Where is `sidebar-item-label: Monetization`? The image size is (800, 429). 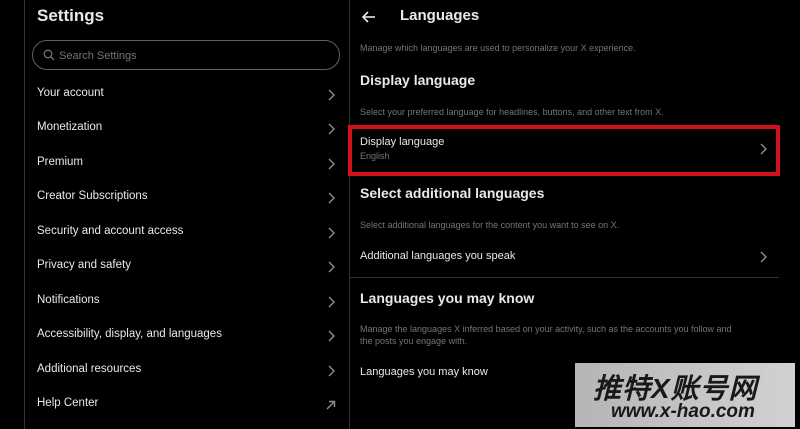 sidebar-item-label: Monetization is located at coordinates (70, 127).